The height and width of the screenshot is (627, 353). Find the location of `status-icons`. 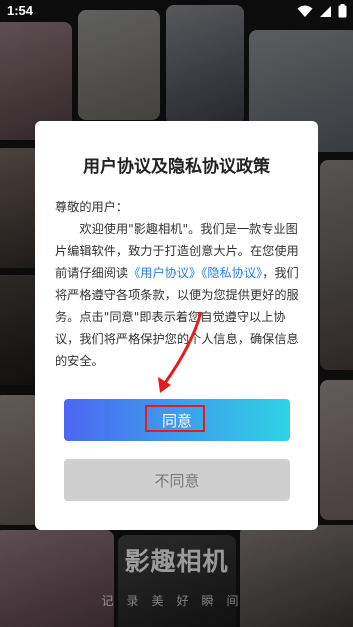

status-icons is located at coordinates (322, 11).